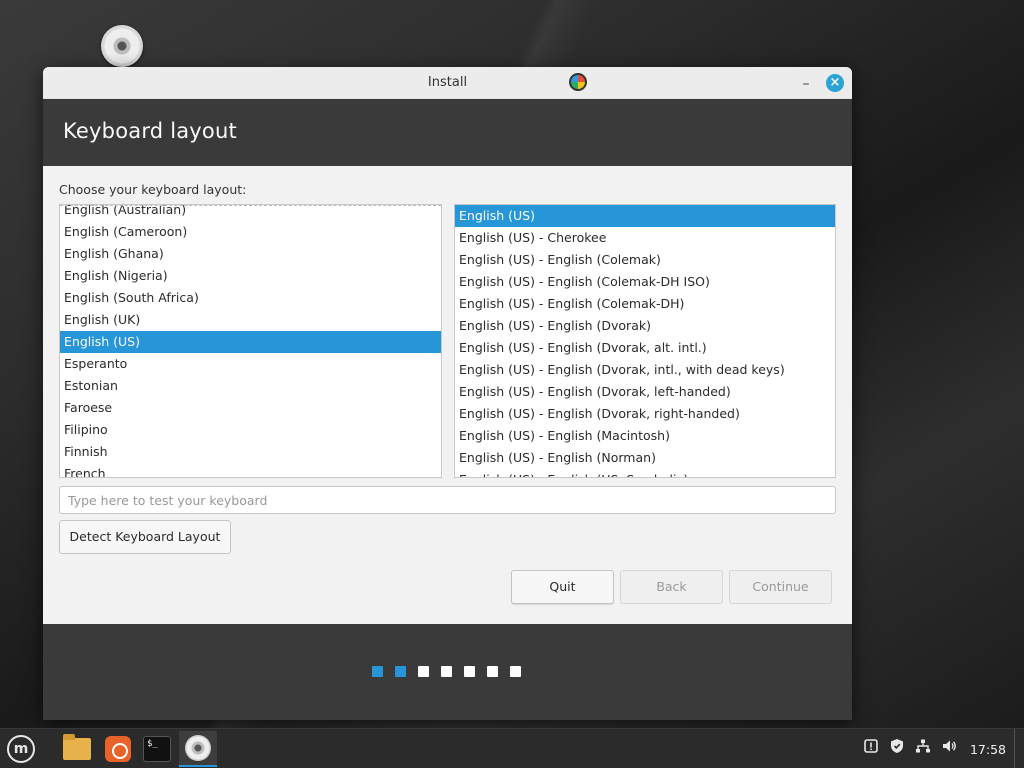 Image resolution: width=1024 pixels, height=768 pixels. I want to click on list-item: English (US) - English (Colemak-DH), so click(645, 304).